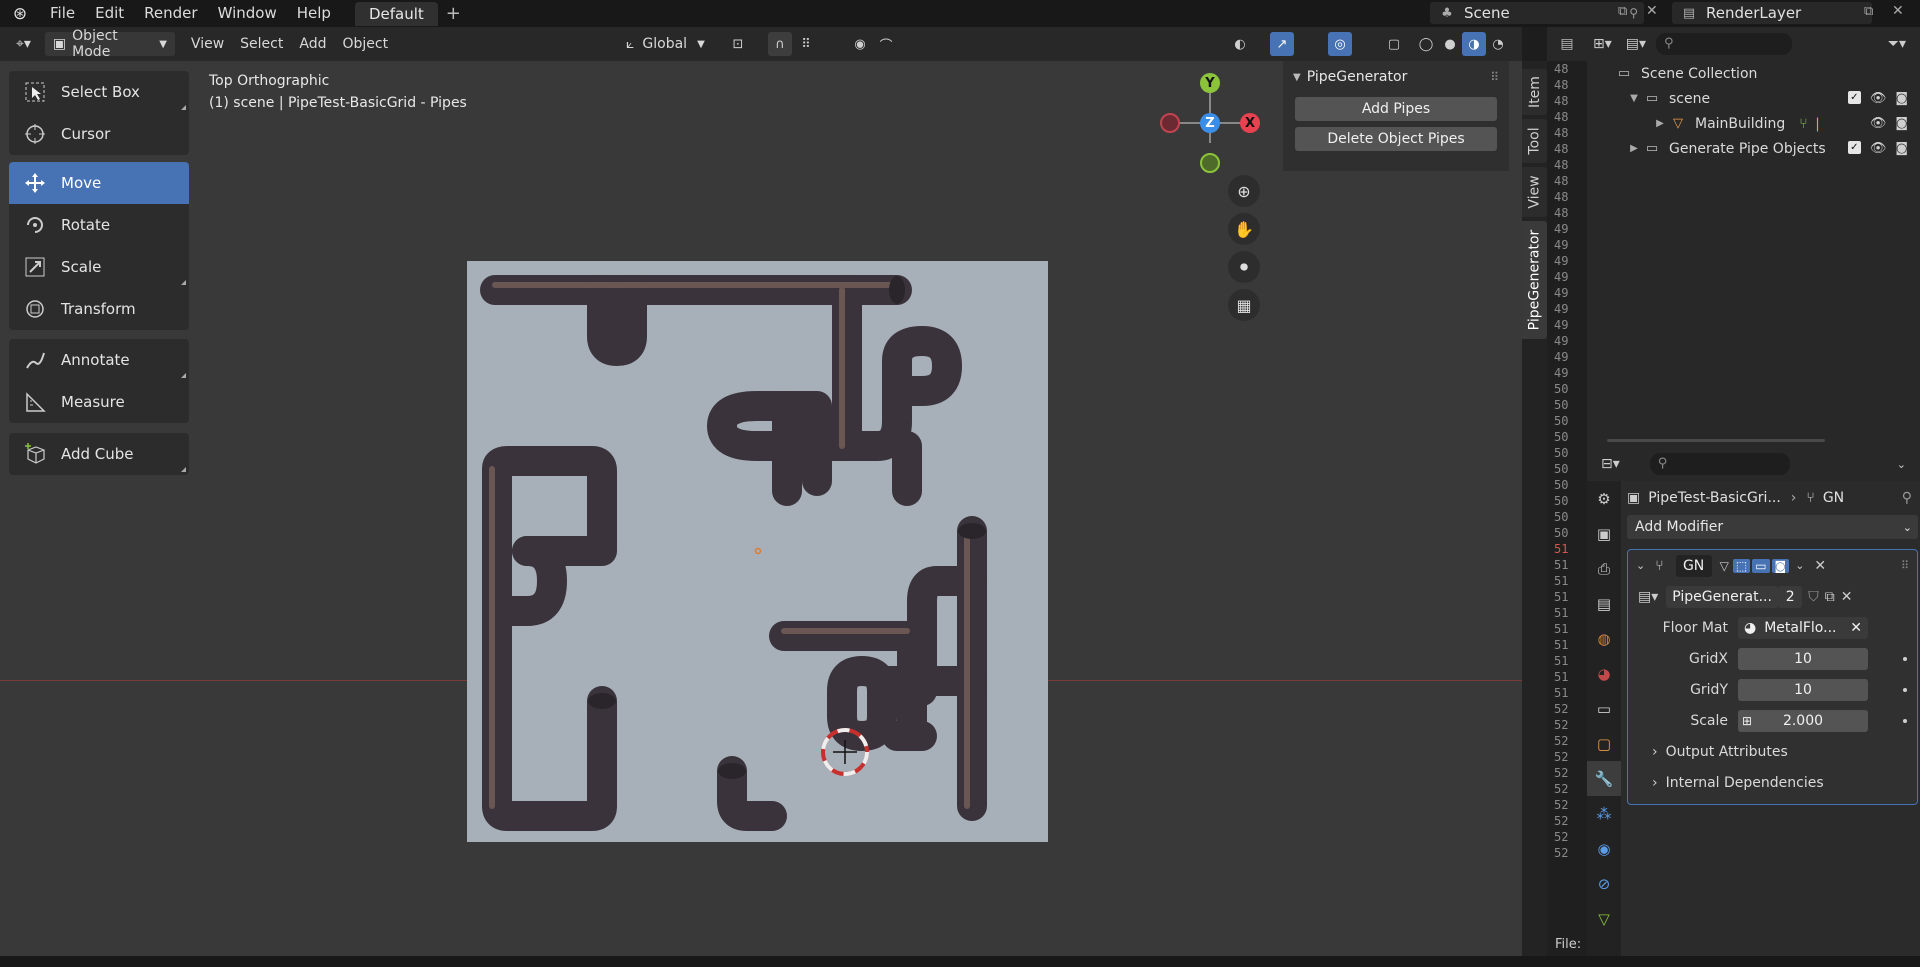 The height and width of the screenshot is (967, 1920). What do you see at coordinates (1244, 305) in the screenshot?
I see `ortho-grid-icon: ▦` at bounding box center [1244, 305].